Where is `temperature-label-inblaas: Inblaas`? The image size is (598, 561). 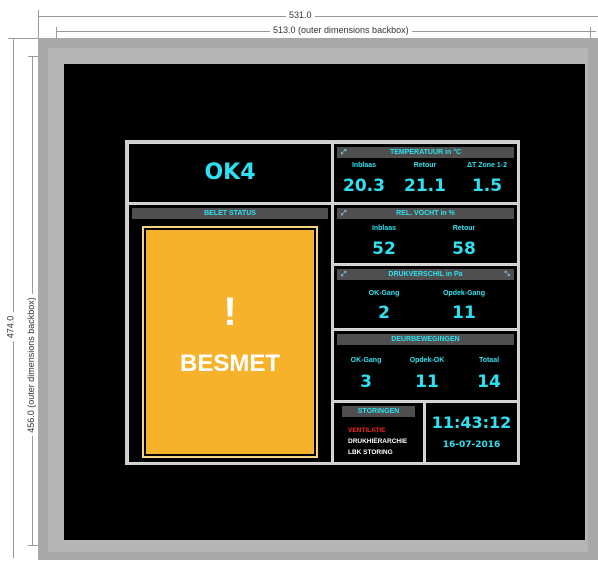 temperature-label-inblaas: Inblaas is located at coordinates (364, 165).